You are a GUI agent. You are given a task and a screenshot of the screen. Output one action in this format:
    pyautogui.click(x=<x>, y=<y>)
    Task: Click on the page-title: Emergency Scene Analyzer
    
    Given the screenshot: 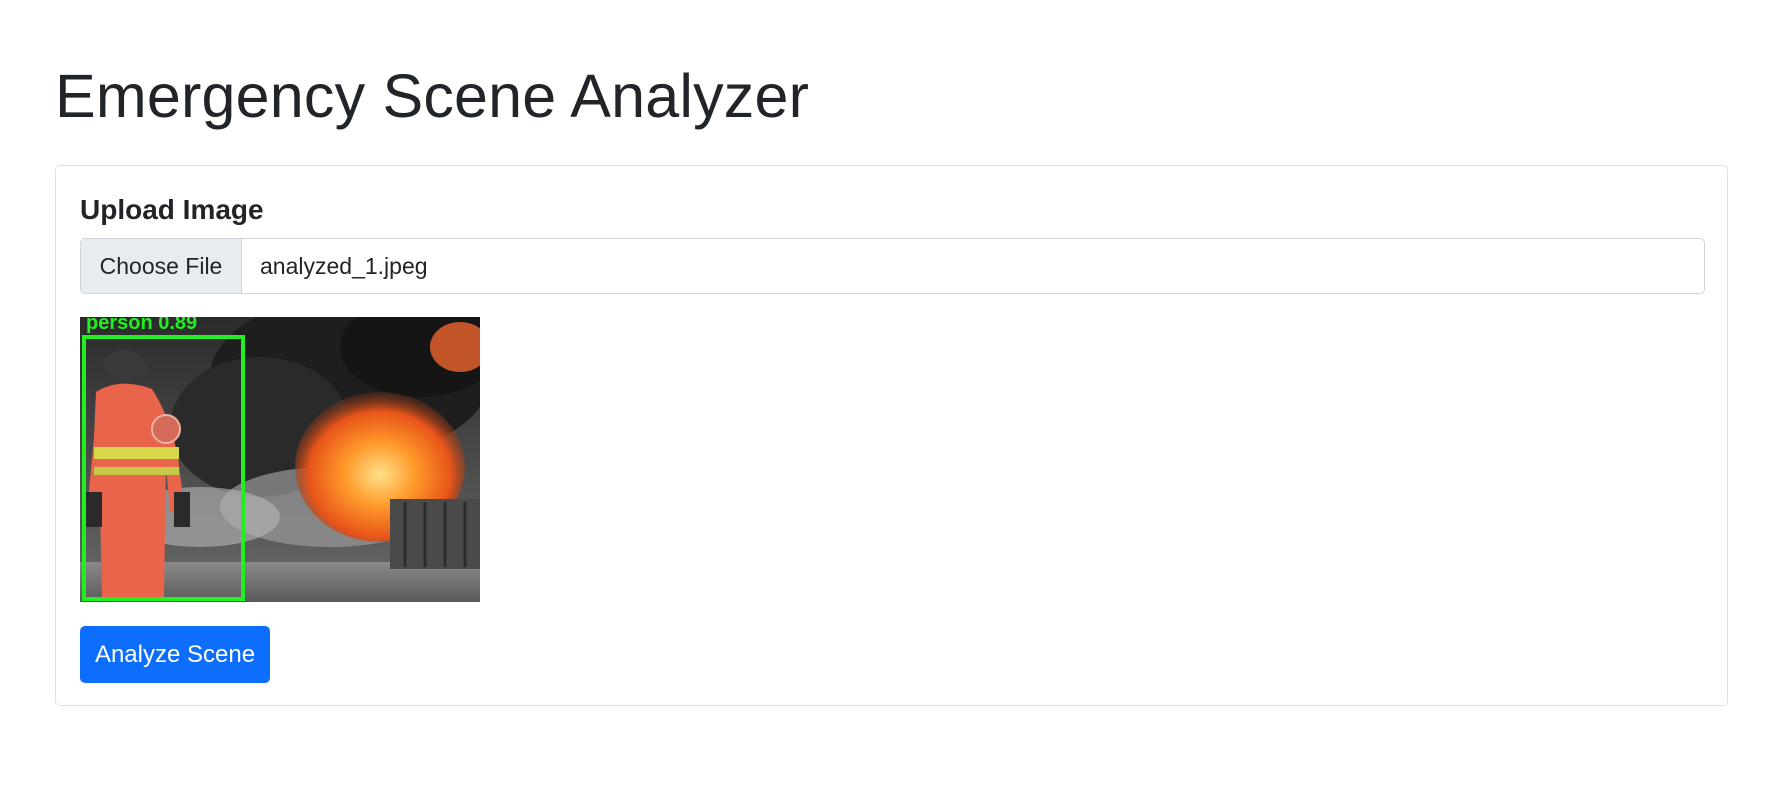 What is the action you would take?
    pyautogui.click(x=432, y=96)
    